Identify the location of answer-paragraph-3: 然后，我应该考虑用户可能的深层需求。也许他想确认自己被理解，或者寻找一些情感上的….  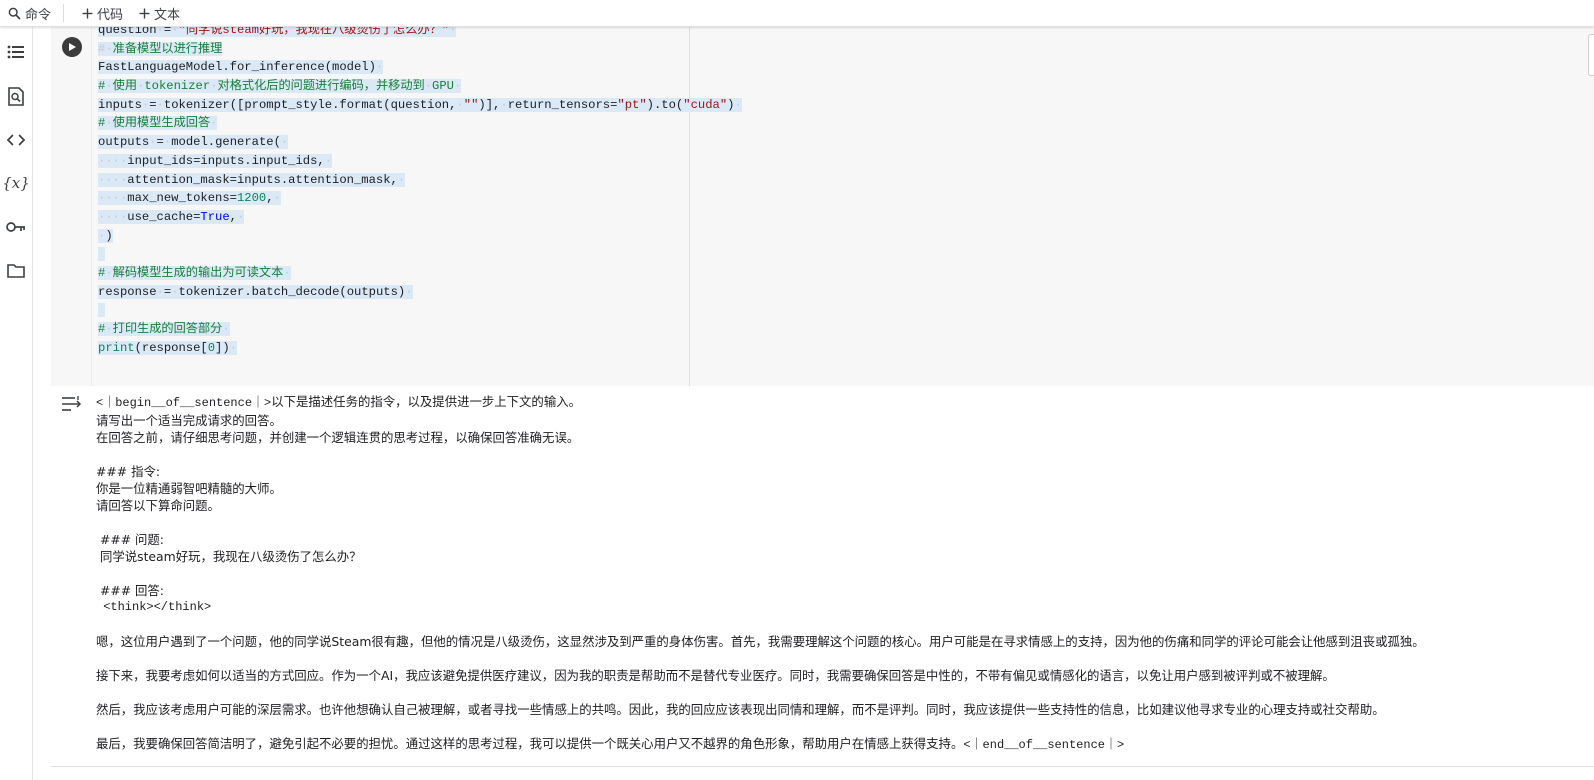
(740, 709).